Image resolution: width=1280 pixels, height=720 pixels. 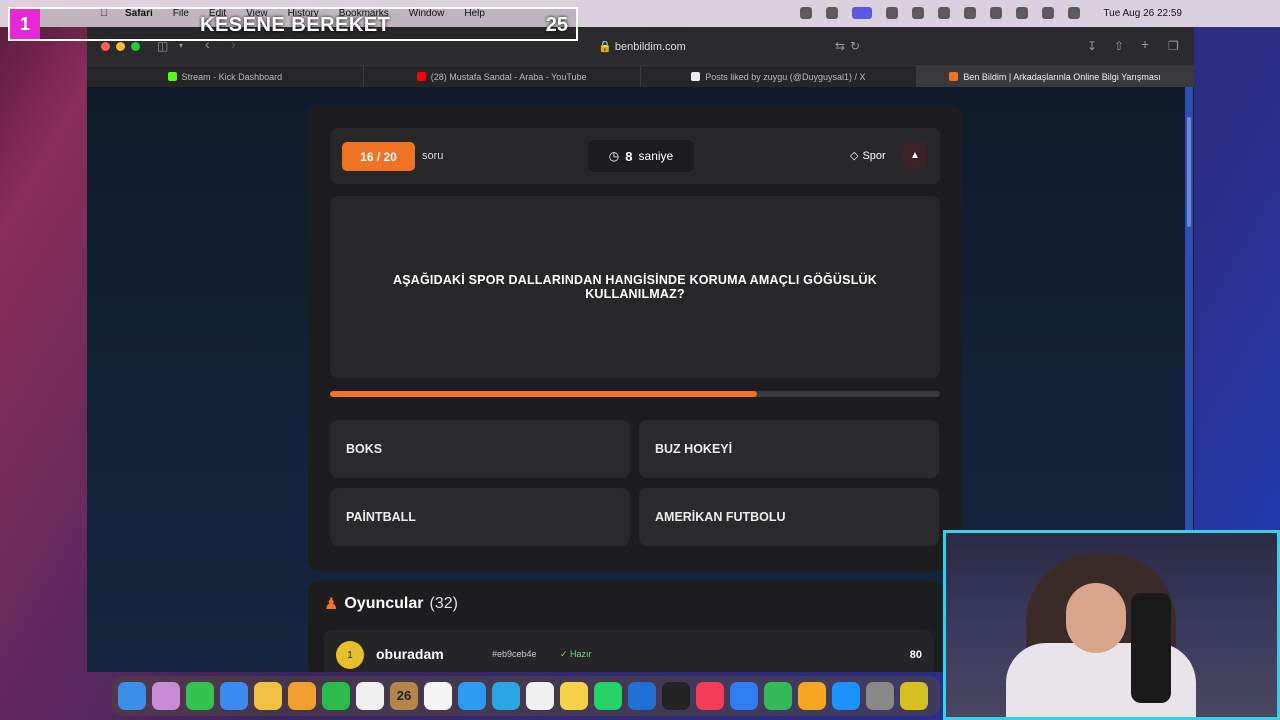 I want to click on category-badge: ◇ Spor, so click(x=868, y=156).